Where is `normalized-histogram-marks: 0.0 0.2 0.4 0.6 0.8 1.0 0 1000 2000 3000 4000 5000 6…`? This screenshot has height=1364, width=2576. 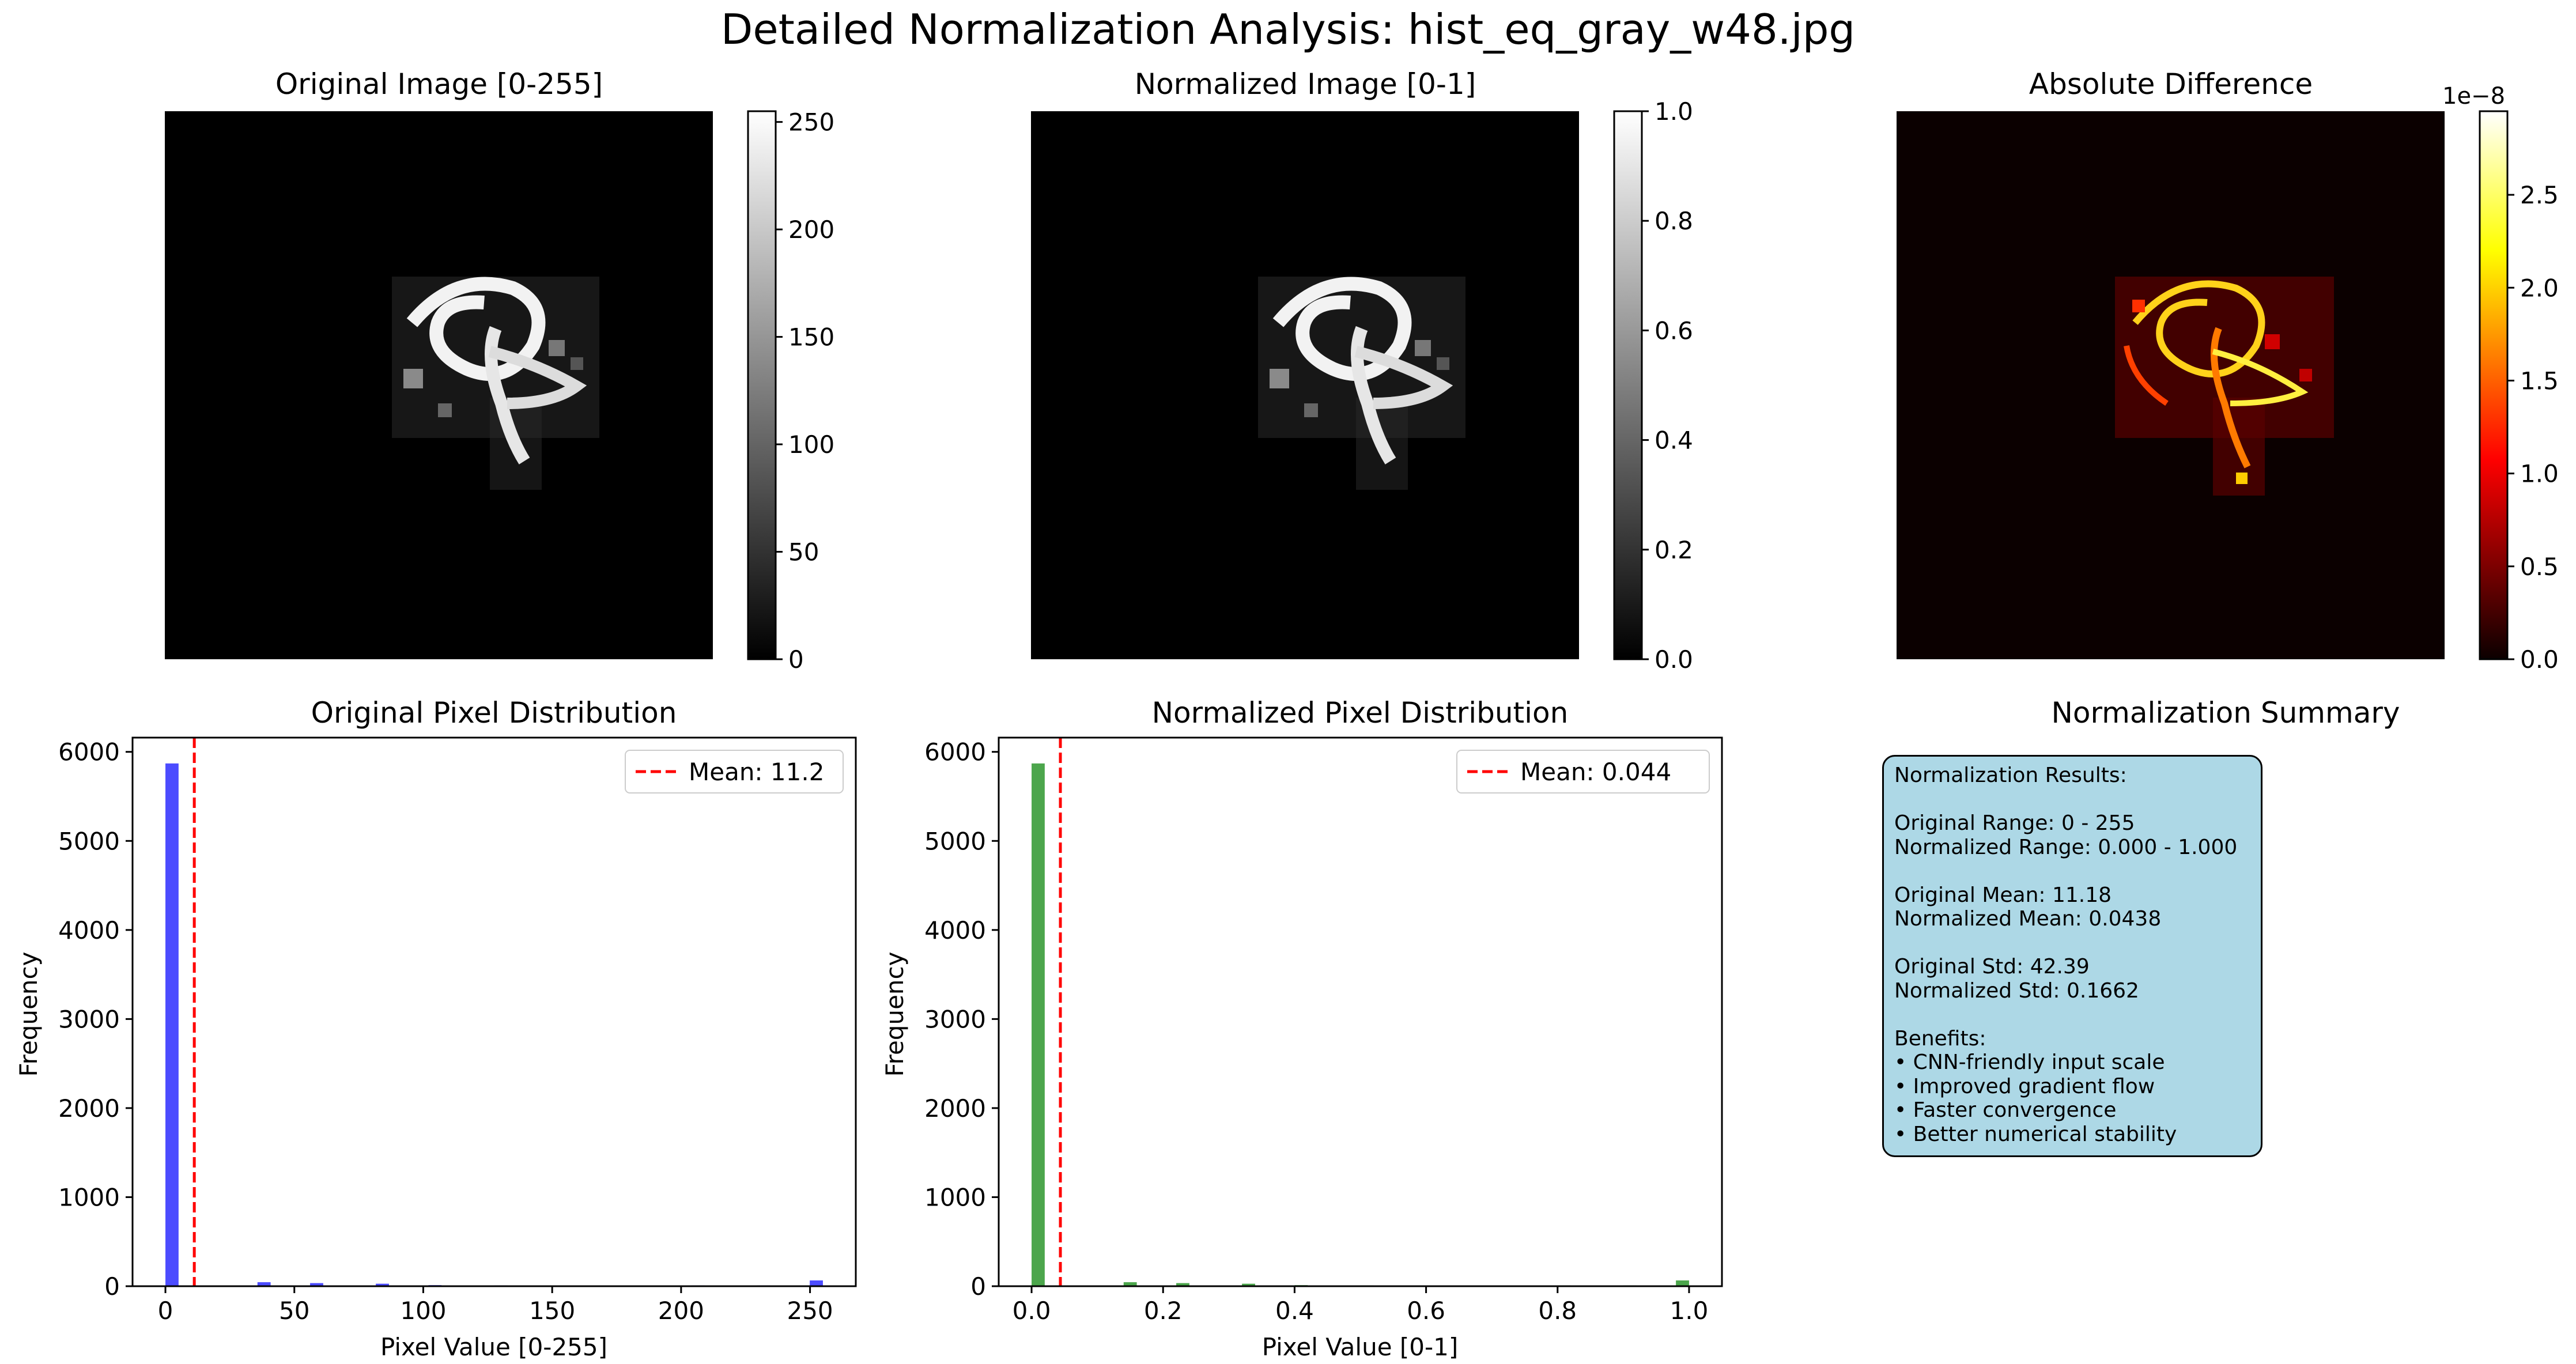 normalized-histogram-marks: 0.0 0.2 0.4 0.6 0.8 1.0 0 1000 2000 3000 4000 5000 6… is located at coordinates (1323, 1030).